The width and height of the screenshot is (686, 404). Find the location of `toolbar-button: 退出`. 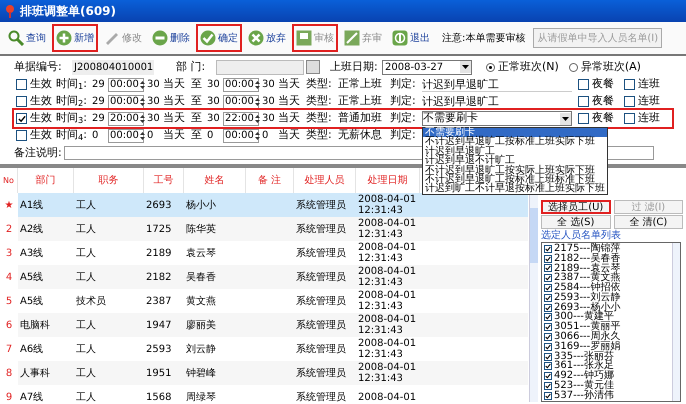

toolbar-button: 退出 is located at coordinates (411, 38).